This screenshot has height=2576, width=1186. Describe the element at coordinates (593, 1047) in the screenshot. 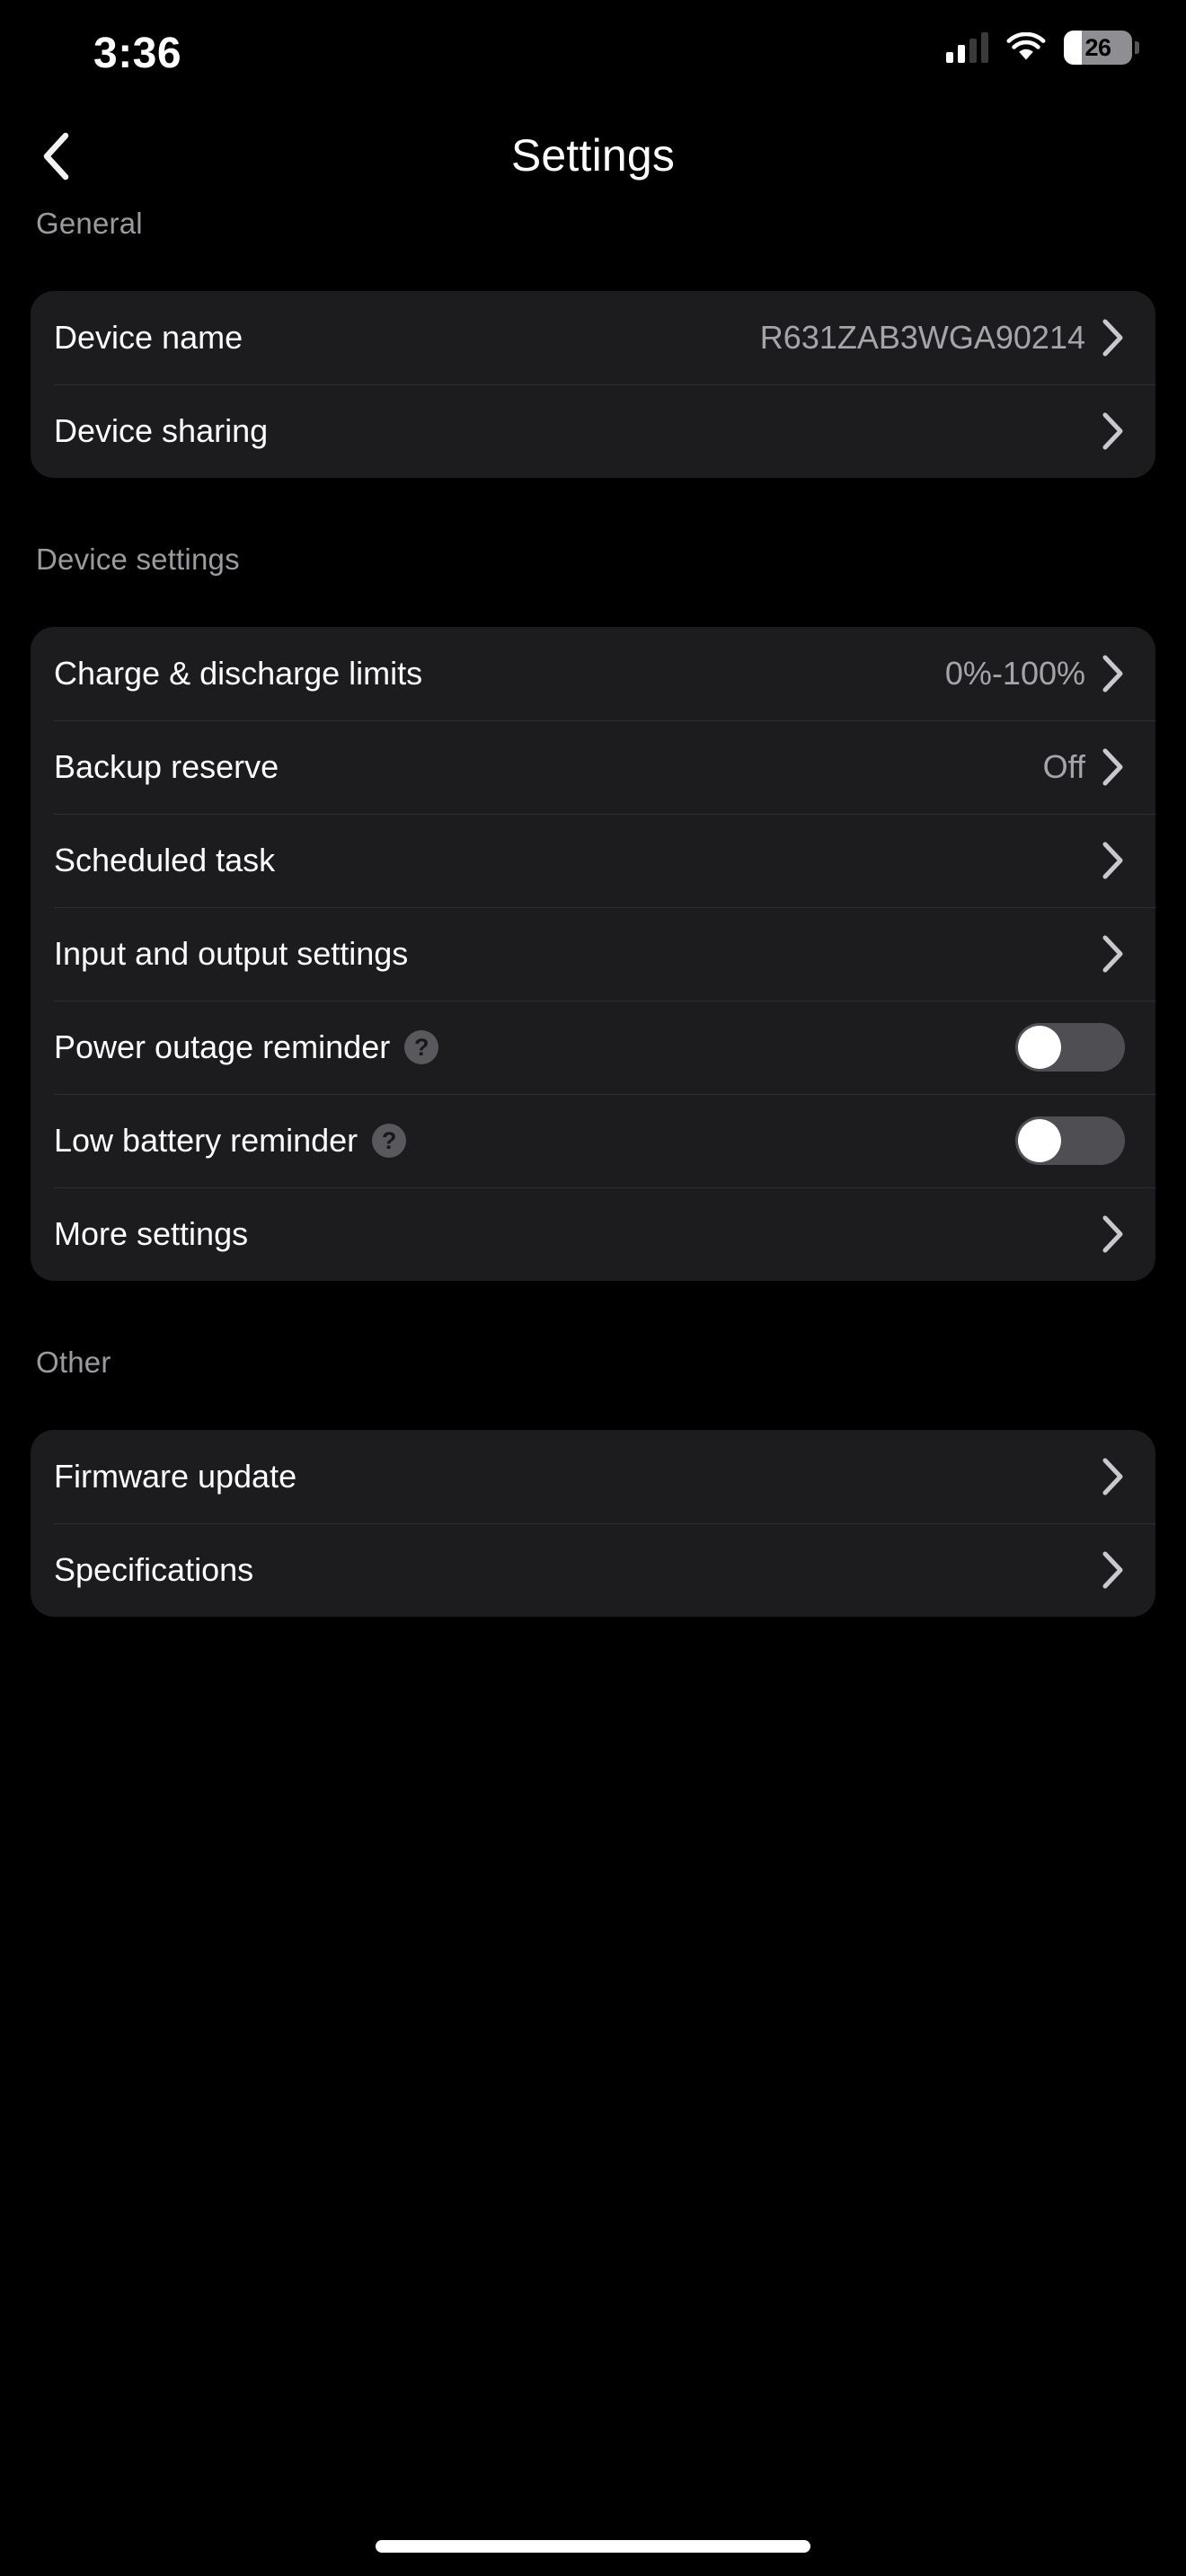

I see `row-power-outage-reminder: Power outage reminder ?` at that location.